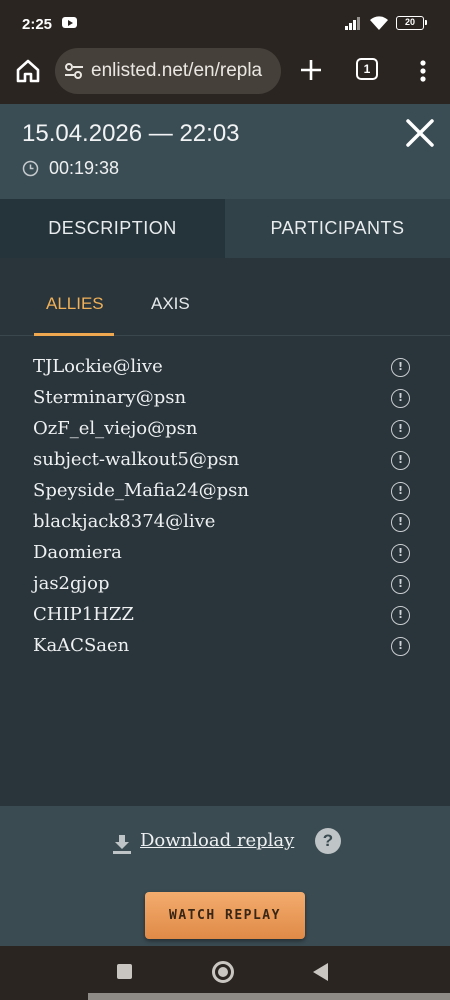 The width and height of the screenshot is (450, 1000). What do you see at coordinates (225, 616) in the screenshot?
I see `list-item: CHIP1HZZ!` at bounding box center [225, 616].